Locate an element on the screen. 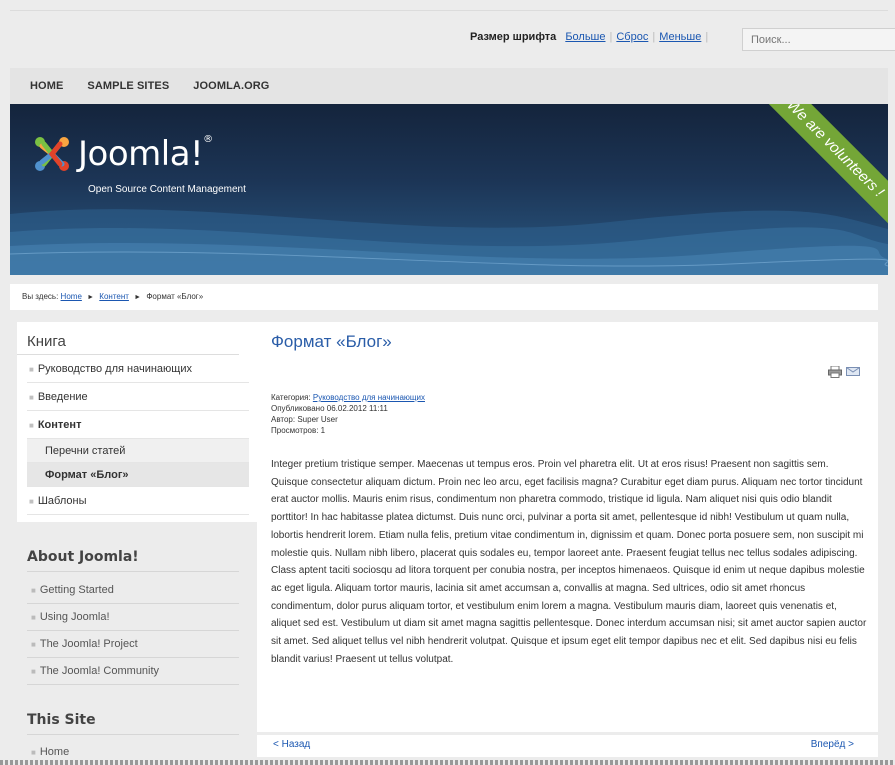 The image size is (895, 765). site-tagline: Open Source Content Management is located at coordinates (167, 189).